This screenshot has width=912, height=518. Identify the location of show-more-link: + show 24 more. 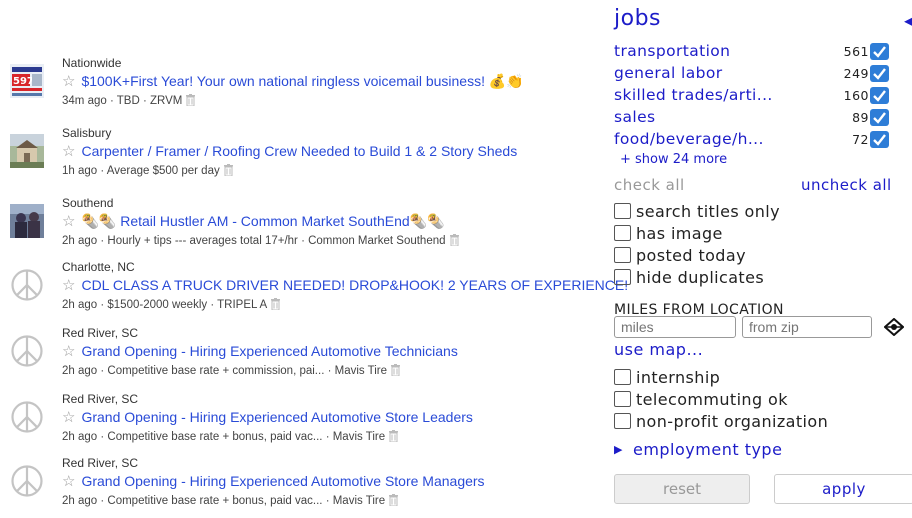
(673, 159).